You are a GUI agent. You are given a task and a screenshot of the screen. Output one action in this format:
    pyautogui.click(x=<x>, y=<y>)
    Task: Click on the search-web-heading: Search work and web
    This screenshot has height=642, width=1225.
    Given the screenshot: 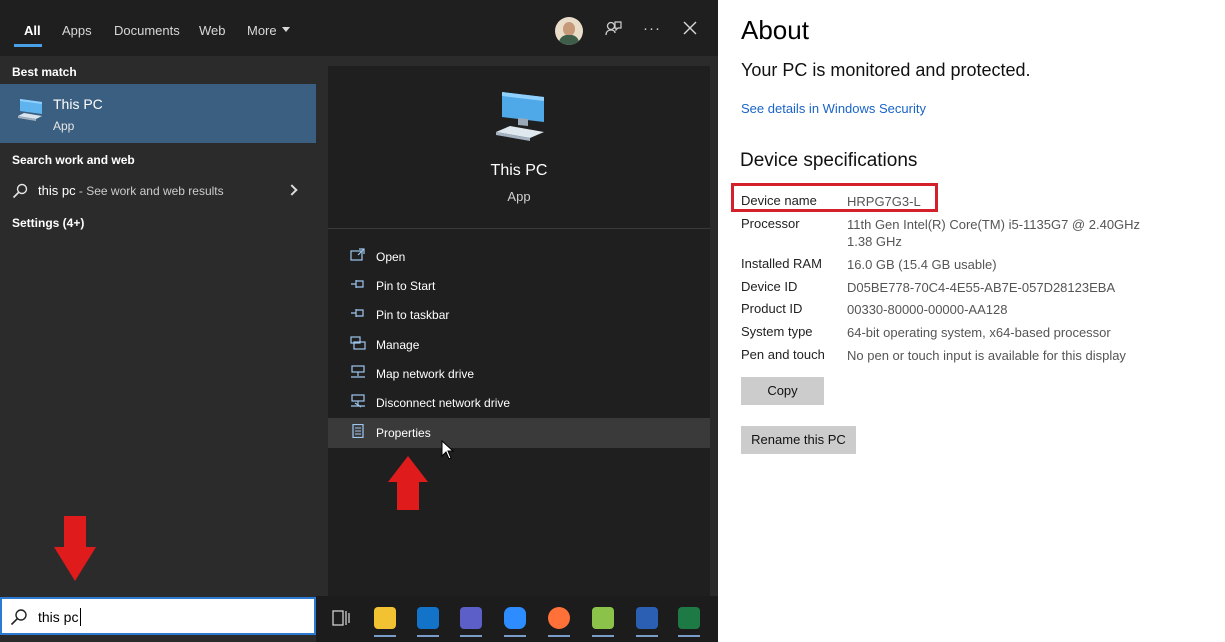 What is the action you would take?
    pyautogui.click(x=73, y=160)
    